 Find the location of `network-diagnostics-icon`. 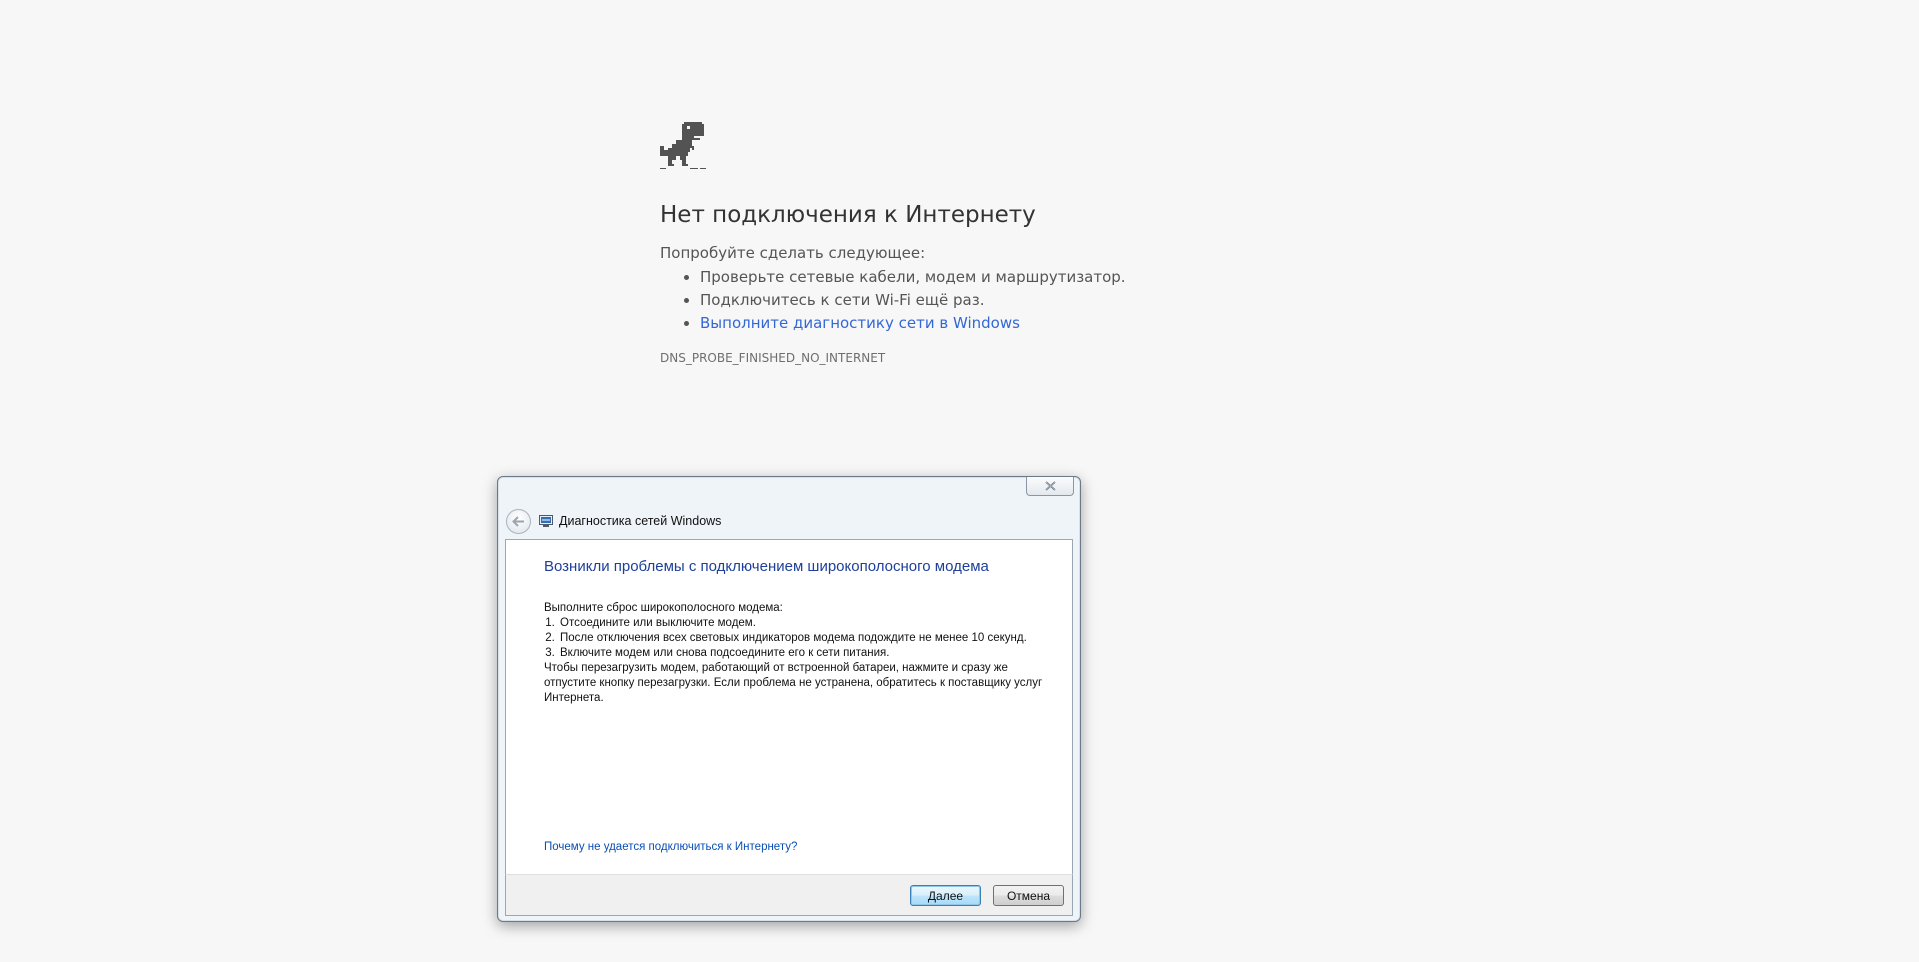

network-diagnostics-icon is located at coordinates (546, 520).